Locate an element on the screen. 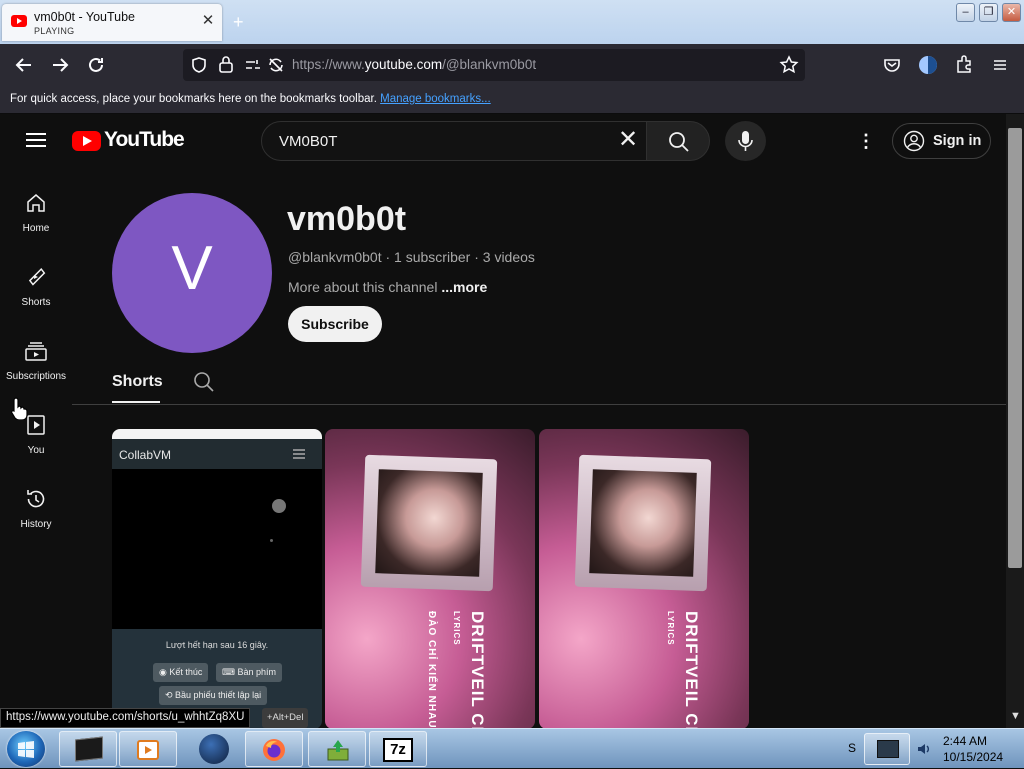 Image resolution: width=1024 pixels, height=769 pixels. url-bar: https://www.youtube.com/@blankvm0b0t is located at coordinates (494, 65).